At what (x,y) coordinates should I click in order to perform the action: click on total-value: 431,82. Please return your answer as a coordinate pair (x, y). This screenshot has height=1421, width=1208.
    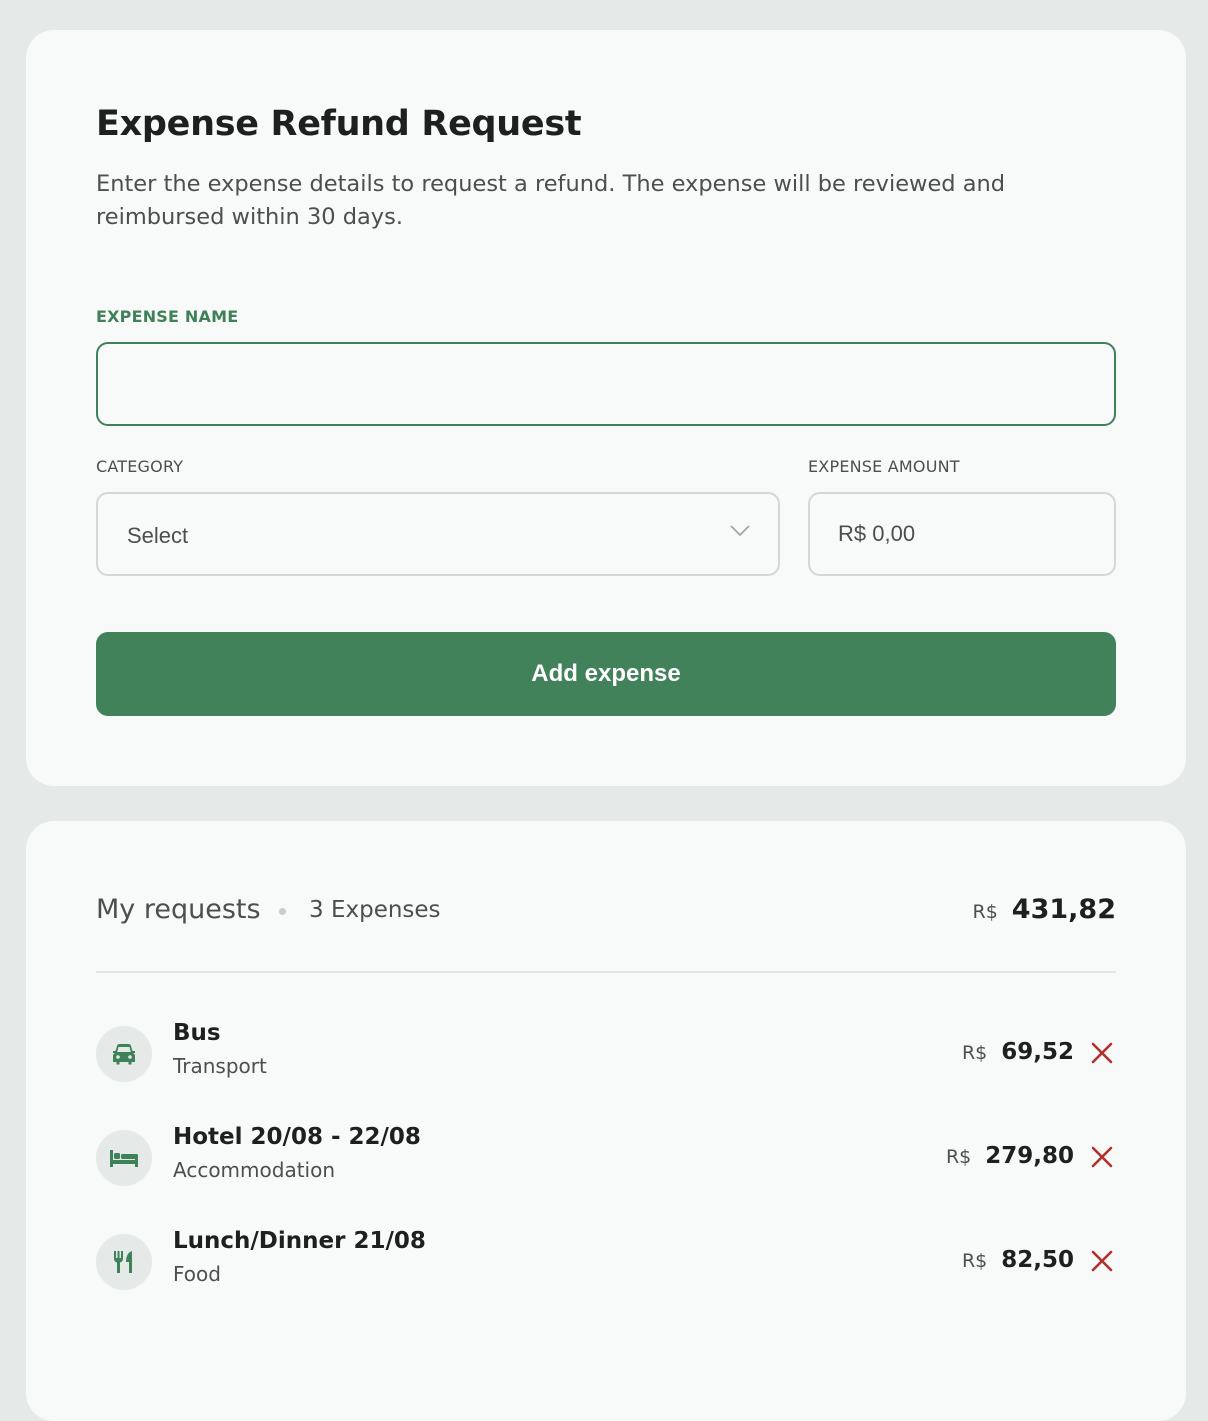
    Looking at the image, I should click on (1063, 909).